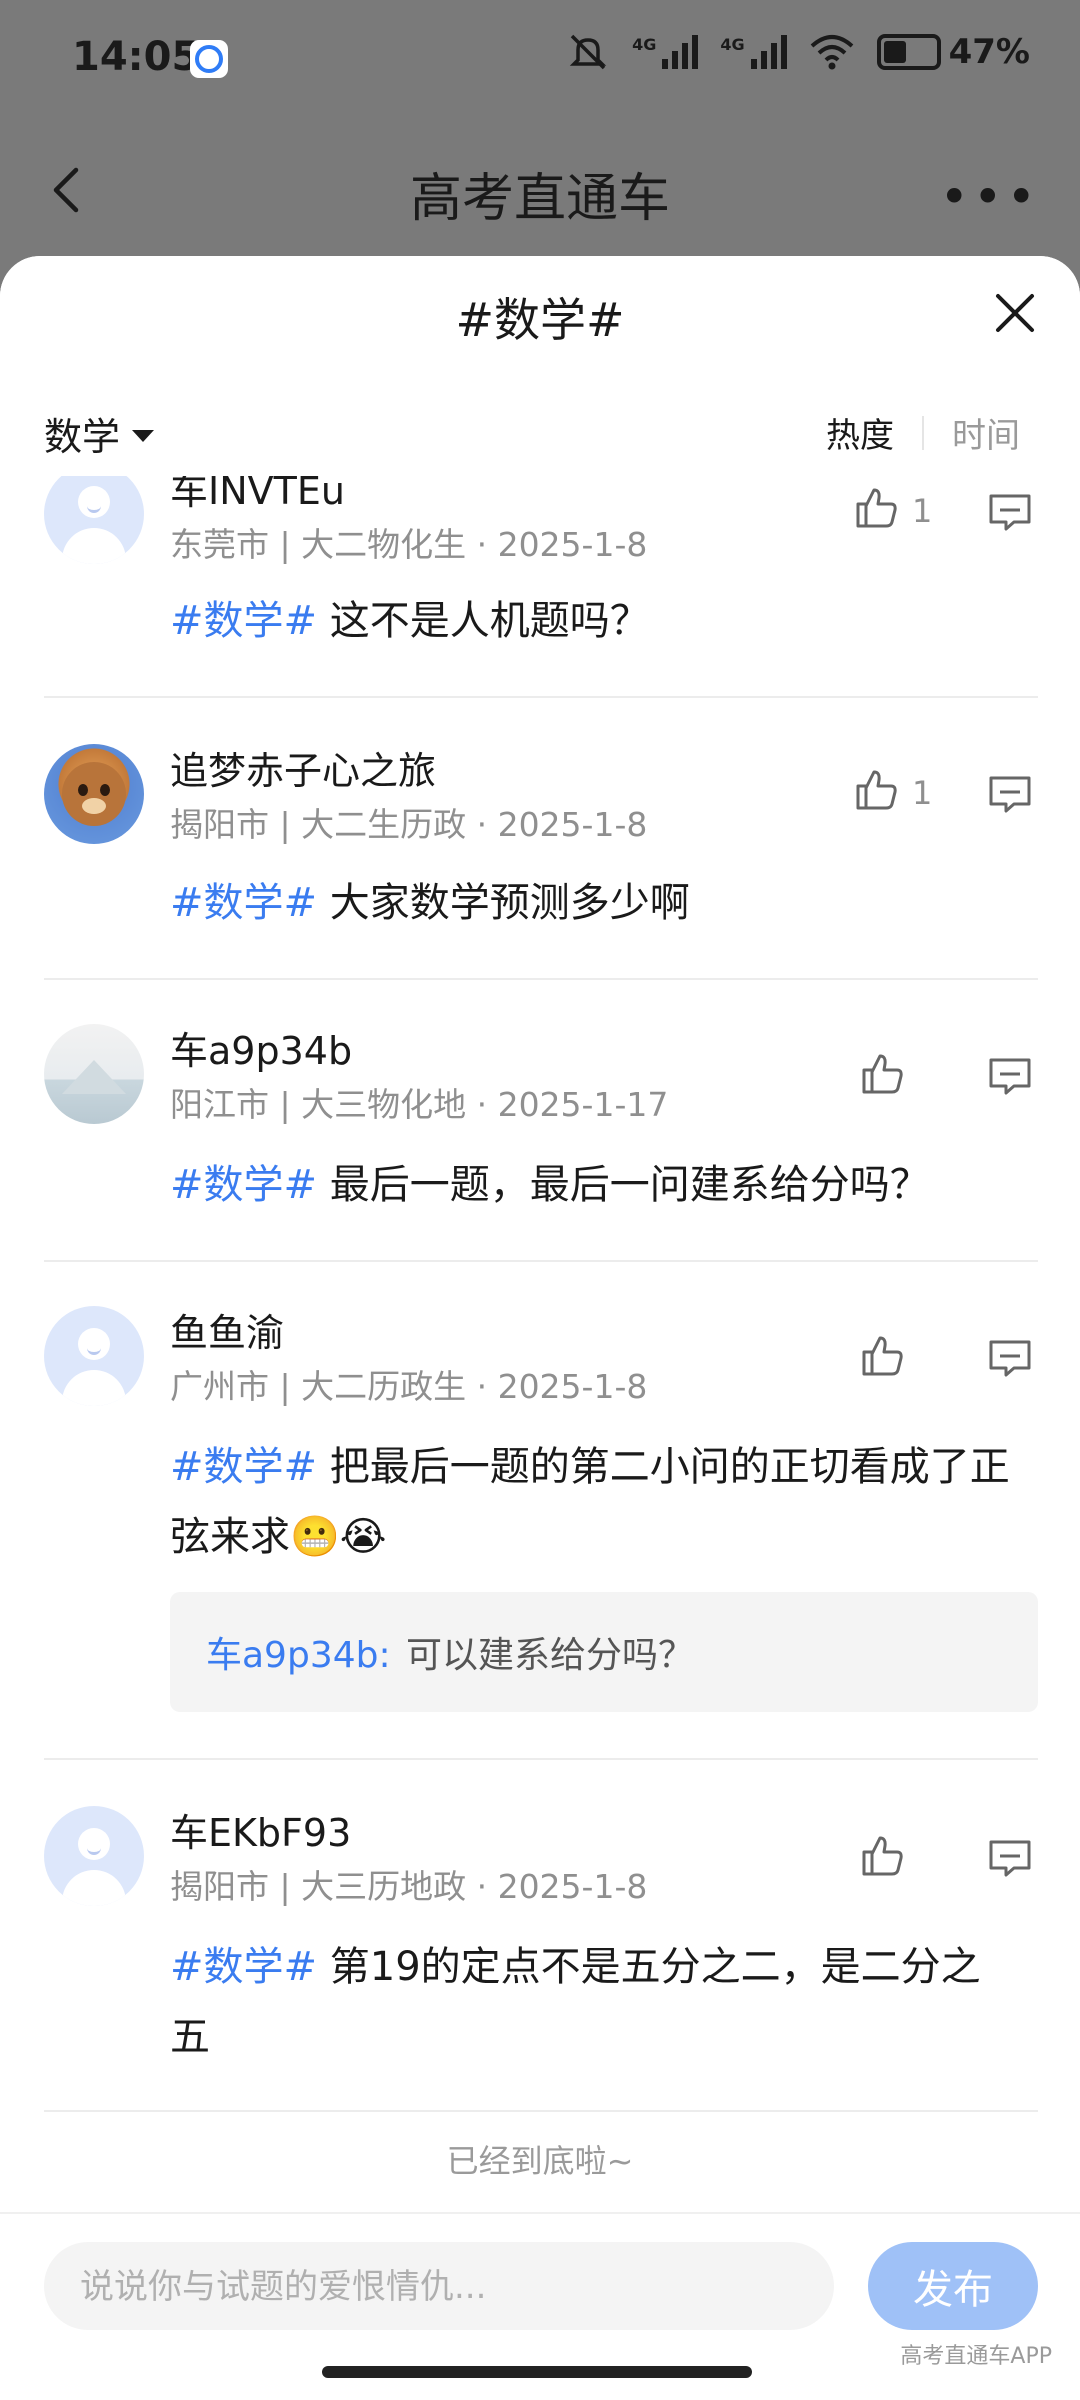 The width and height of the screenshot is (1080, 2400). Describe the element at coordinates (590, 1502) in the screenshot. I see `post-content: #数学# 把最后一题的第二小问的正切看成了正弦来求😬😭` at that location.